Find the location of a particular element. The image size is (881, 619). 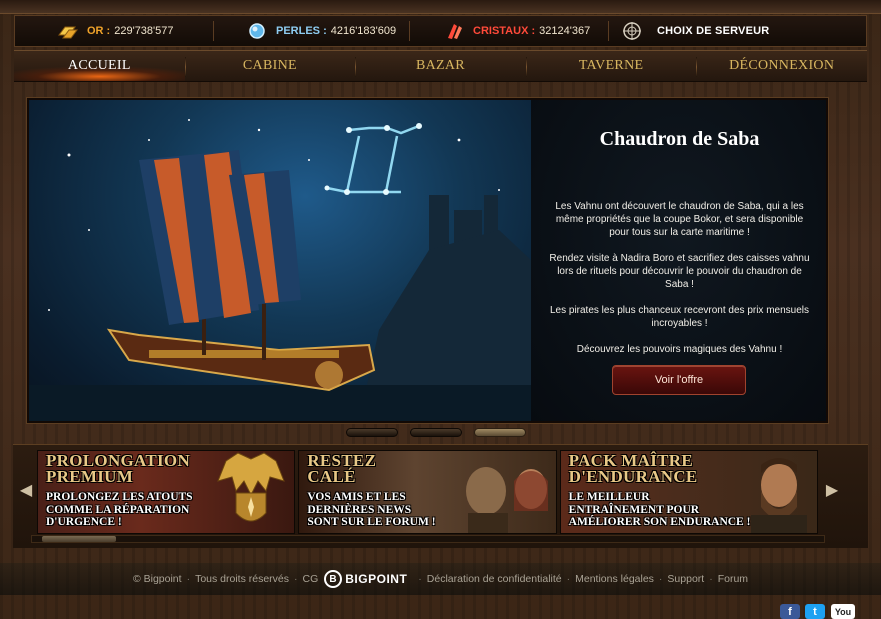

cg-link: CG is located at coordinates (311, 579).